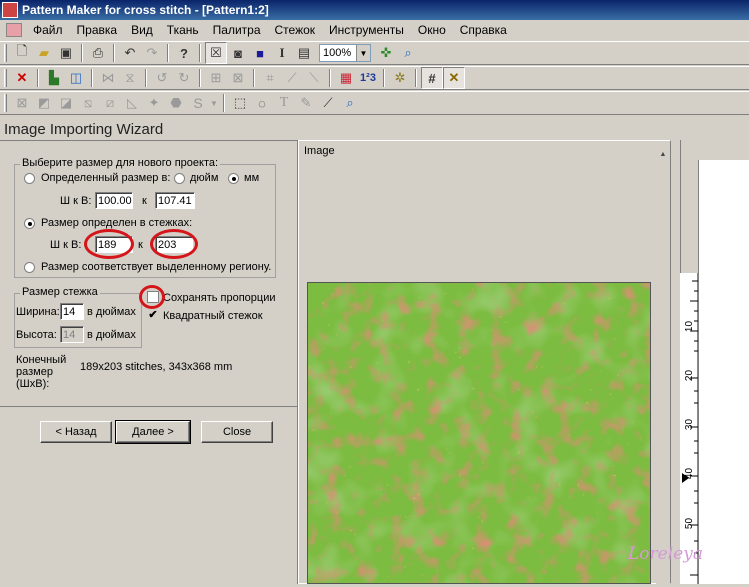  What do you see at coordinates (350, 103) in the screenshot?
I see `magnifier-icon: ⌕` at bounding box center [350, 103].